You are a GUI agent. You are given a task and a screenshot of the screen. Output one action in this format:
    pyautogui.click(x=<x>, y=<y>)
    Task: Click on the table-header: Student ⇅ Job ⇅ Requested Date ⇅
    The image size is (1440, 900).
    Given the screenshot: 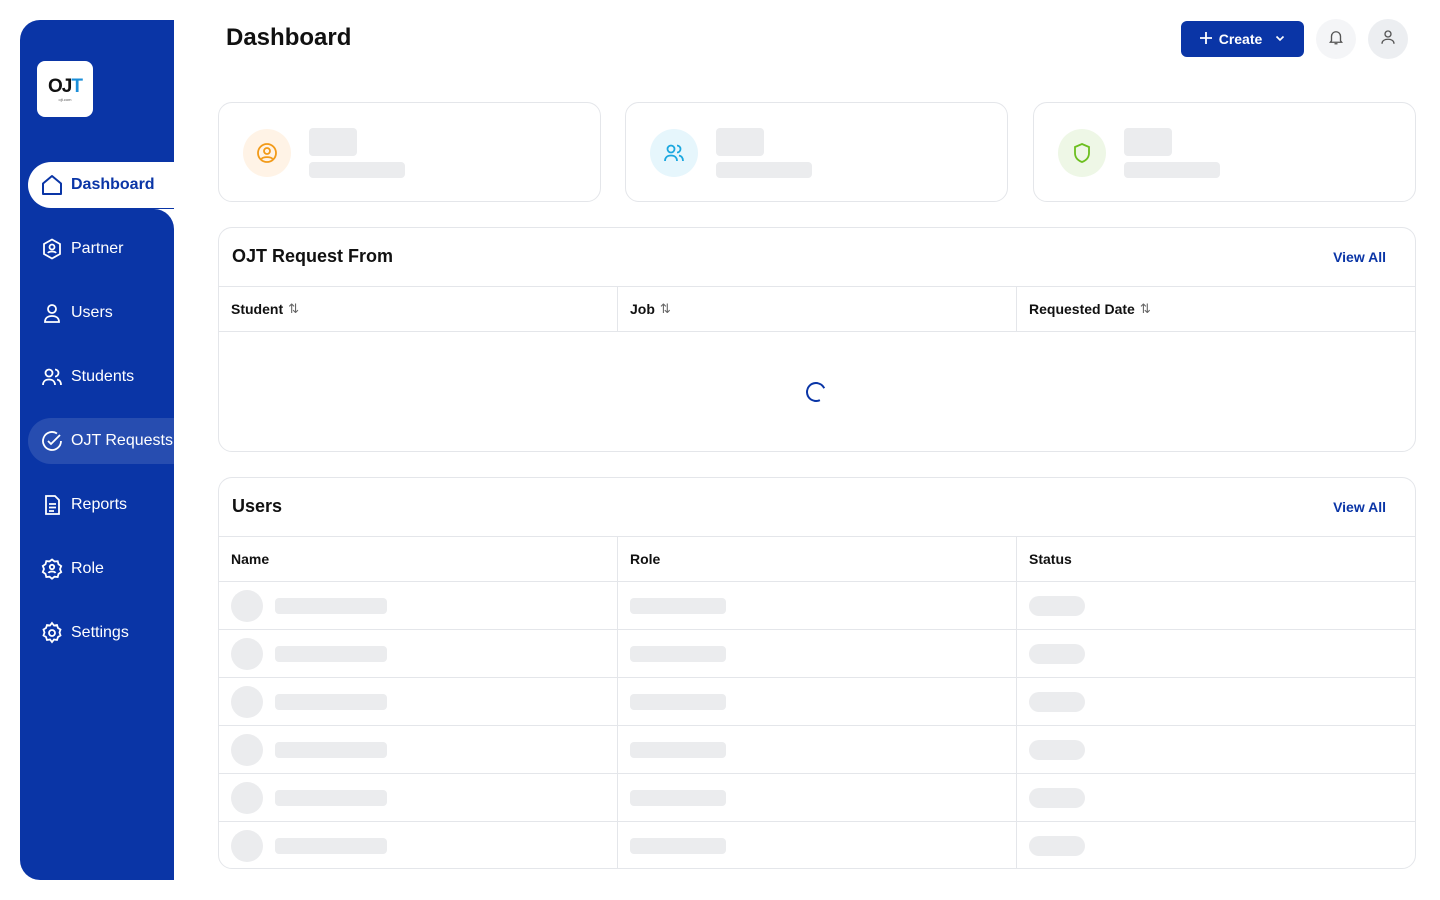 What is the action you would take?
    pyautogui.click(x=817, y=309)
    